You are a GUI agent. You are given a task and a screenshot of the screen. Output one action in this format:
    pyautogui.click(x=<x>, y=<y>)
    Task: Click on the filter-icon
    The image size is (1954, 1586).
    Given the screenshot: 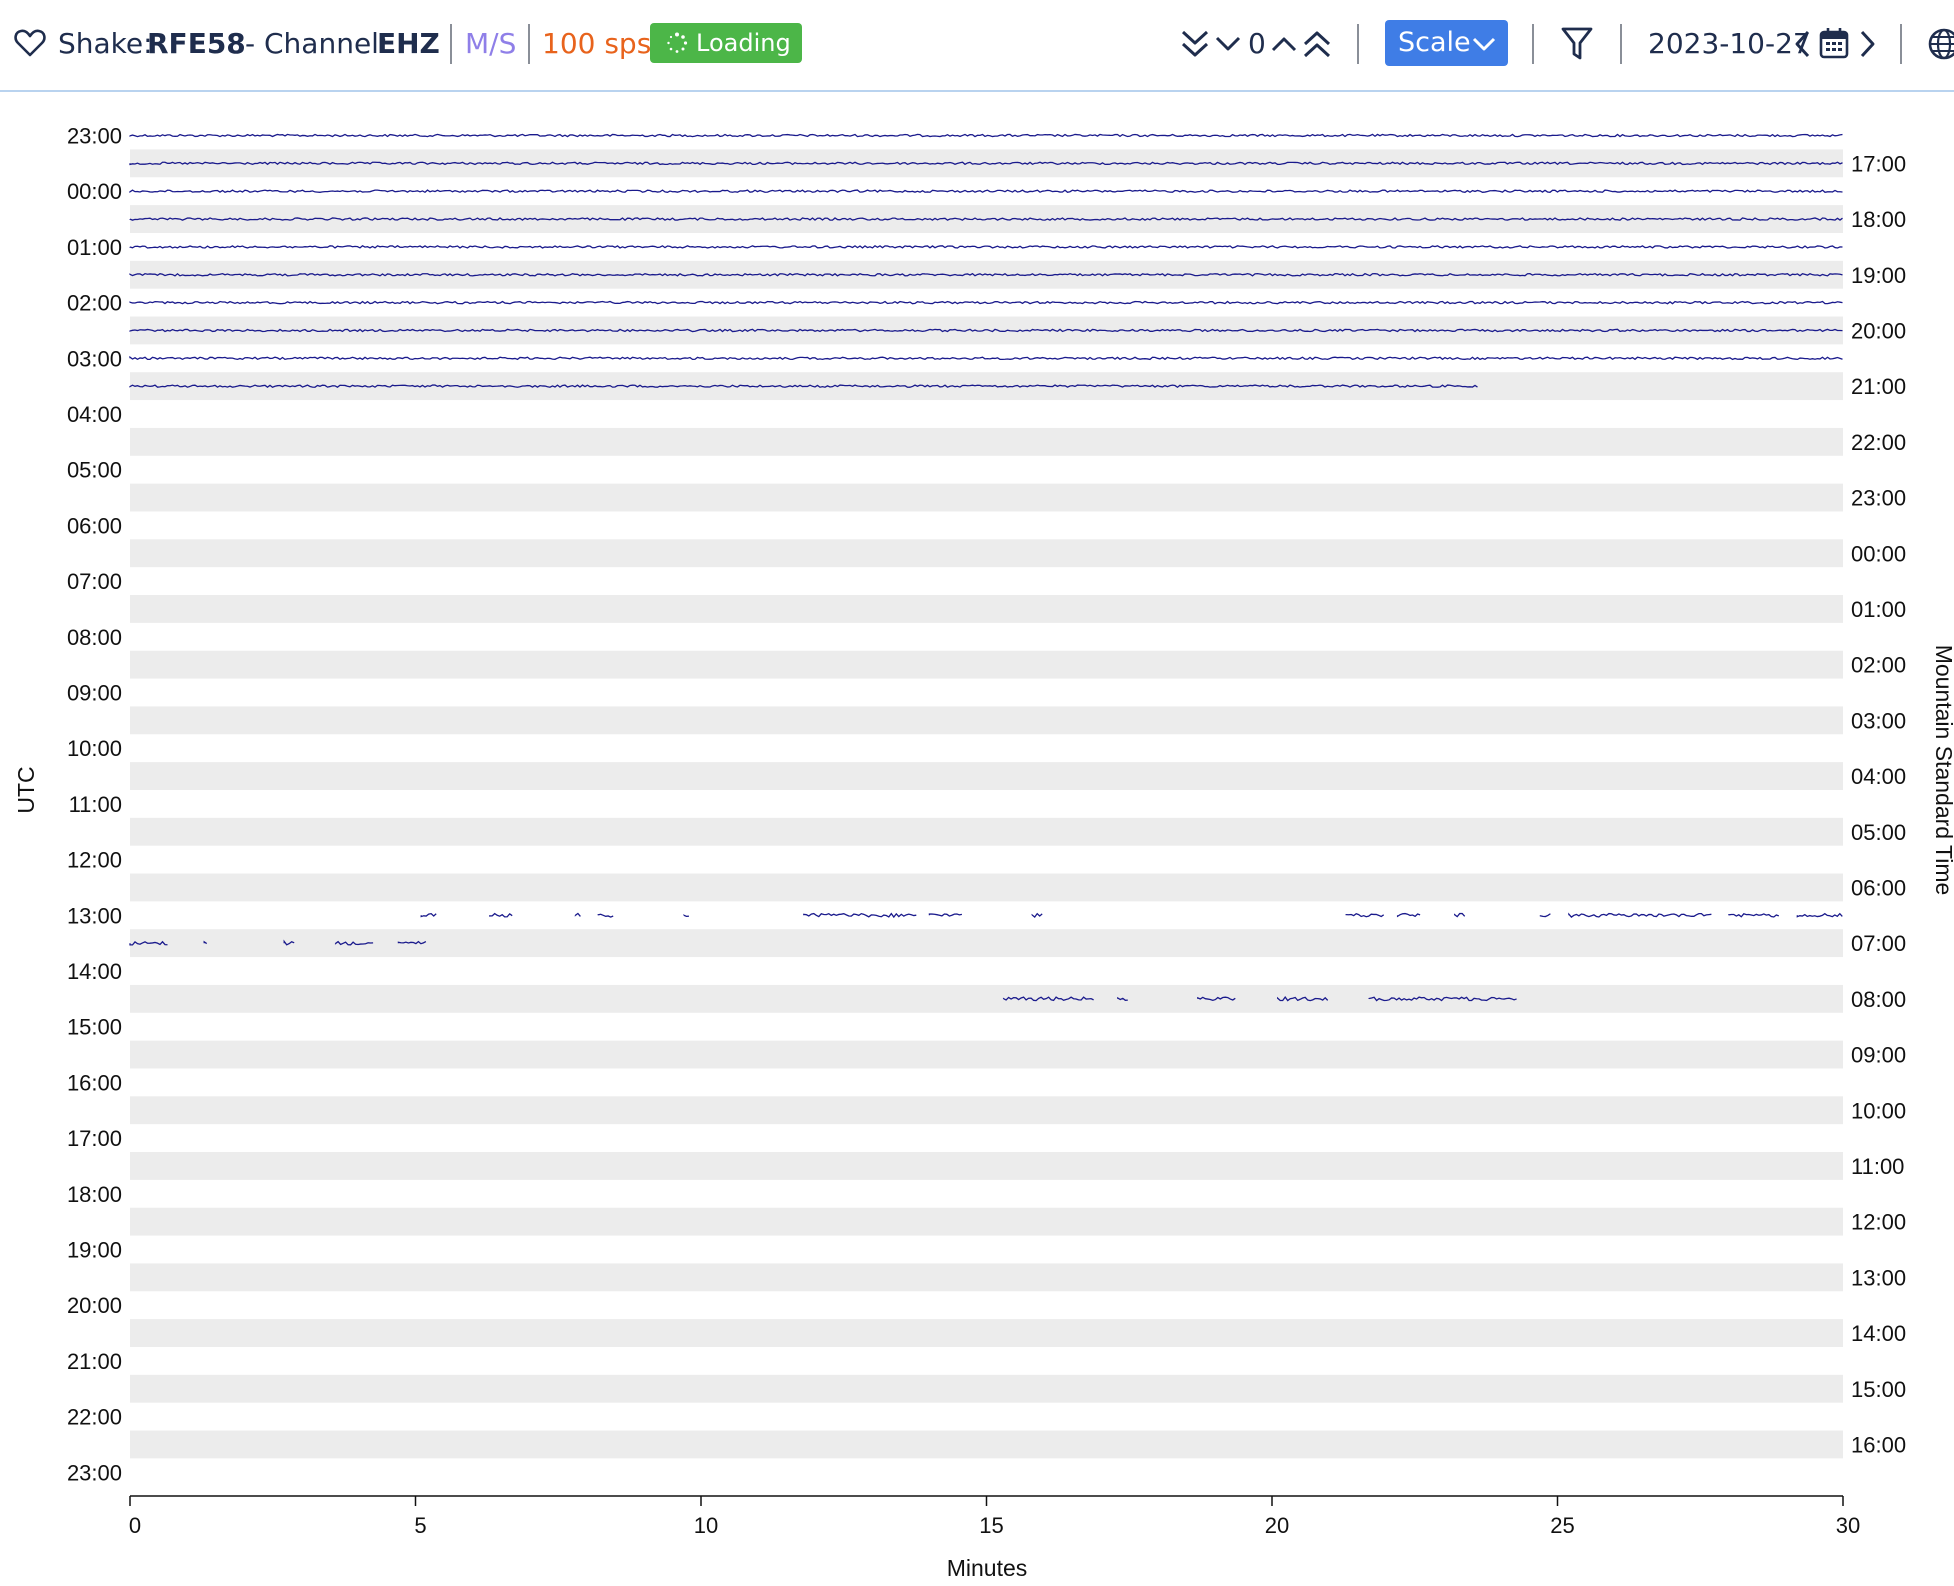 What is the action you would take?
    pyautogui.click(x=1577, y=44)
    